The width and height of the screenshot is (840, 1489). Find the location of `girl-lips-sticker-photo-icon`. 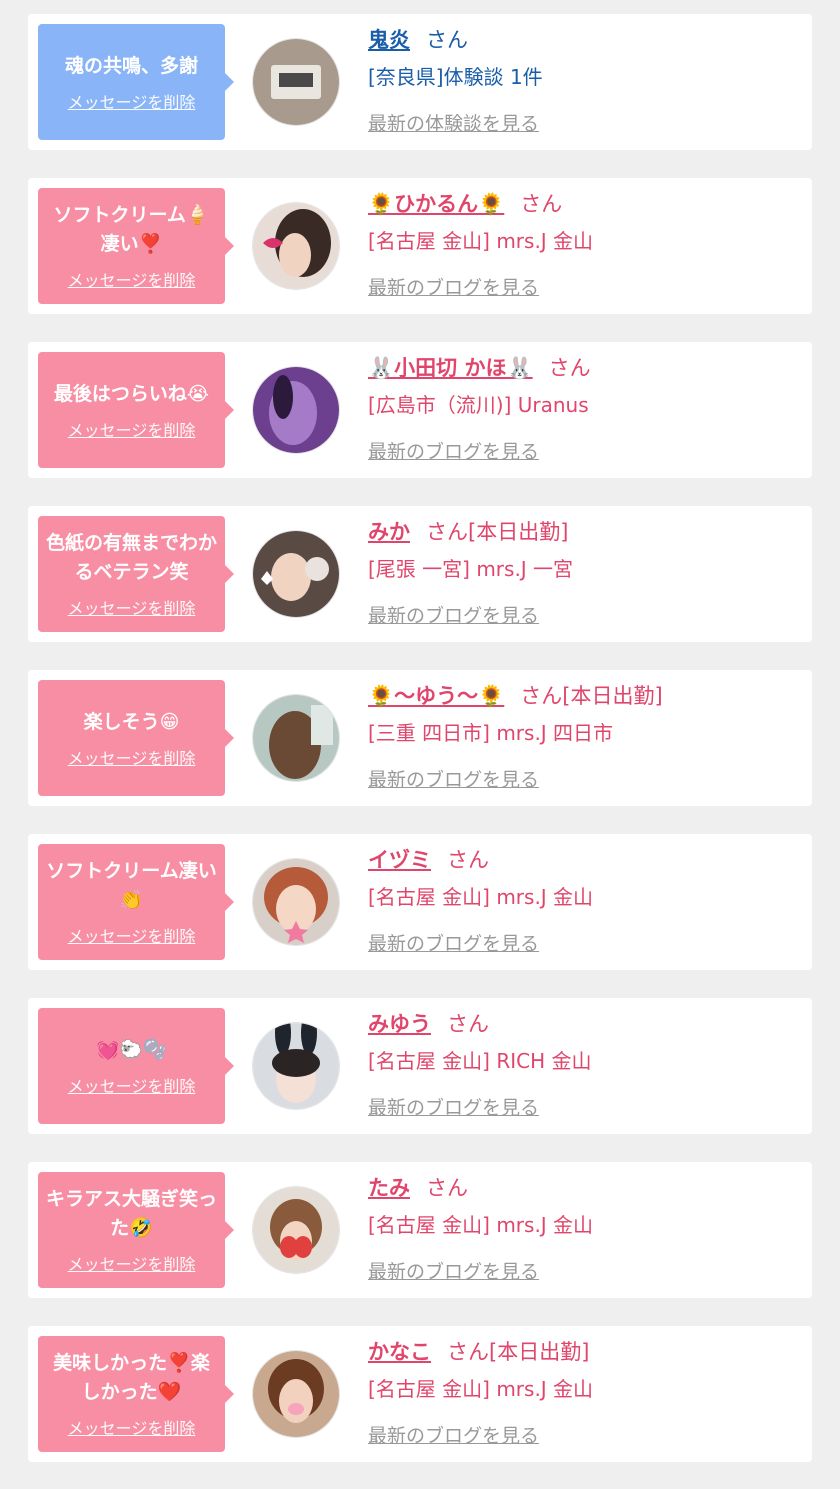

girl-lips-sticker-photo-icon is located at coordinates (296, 246).